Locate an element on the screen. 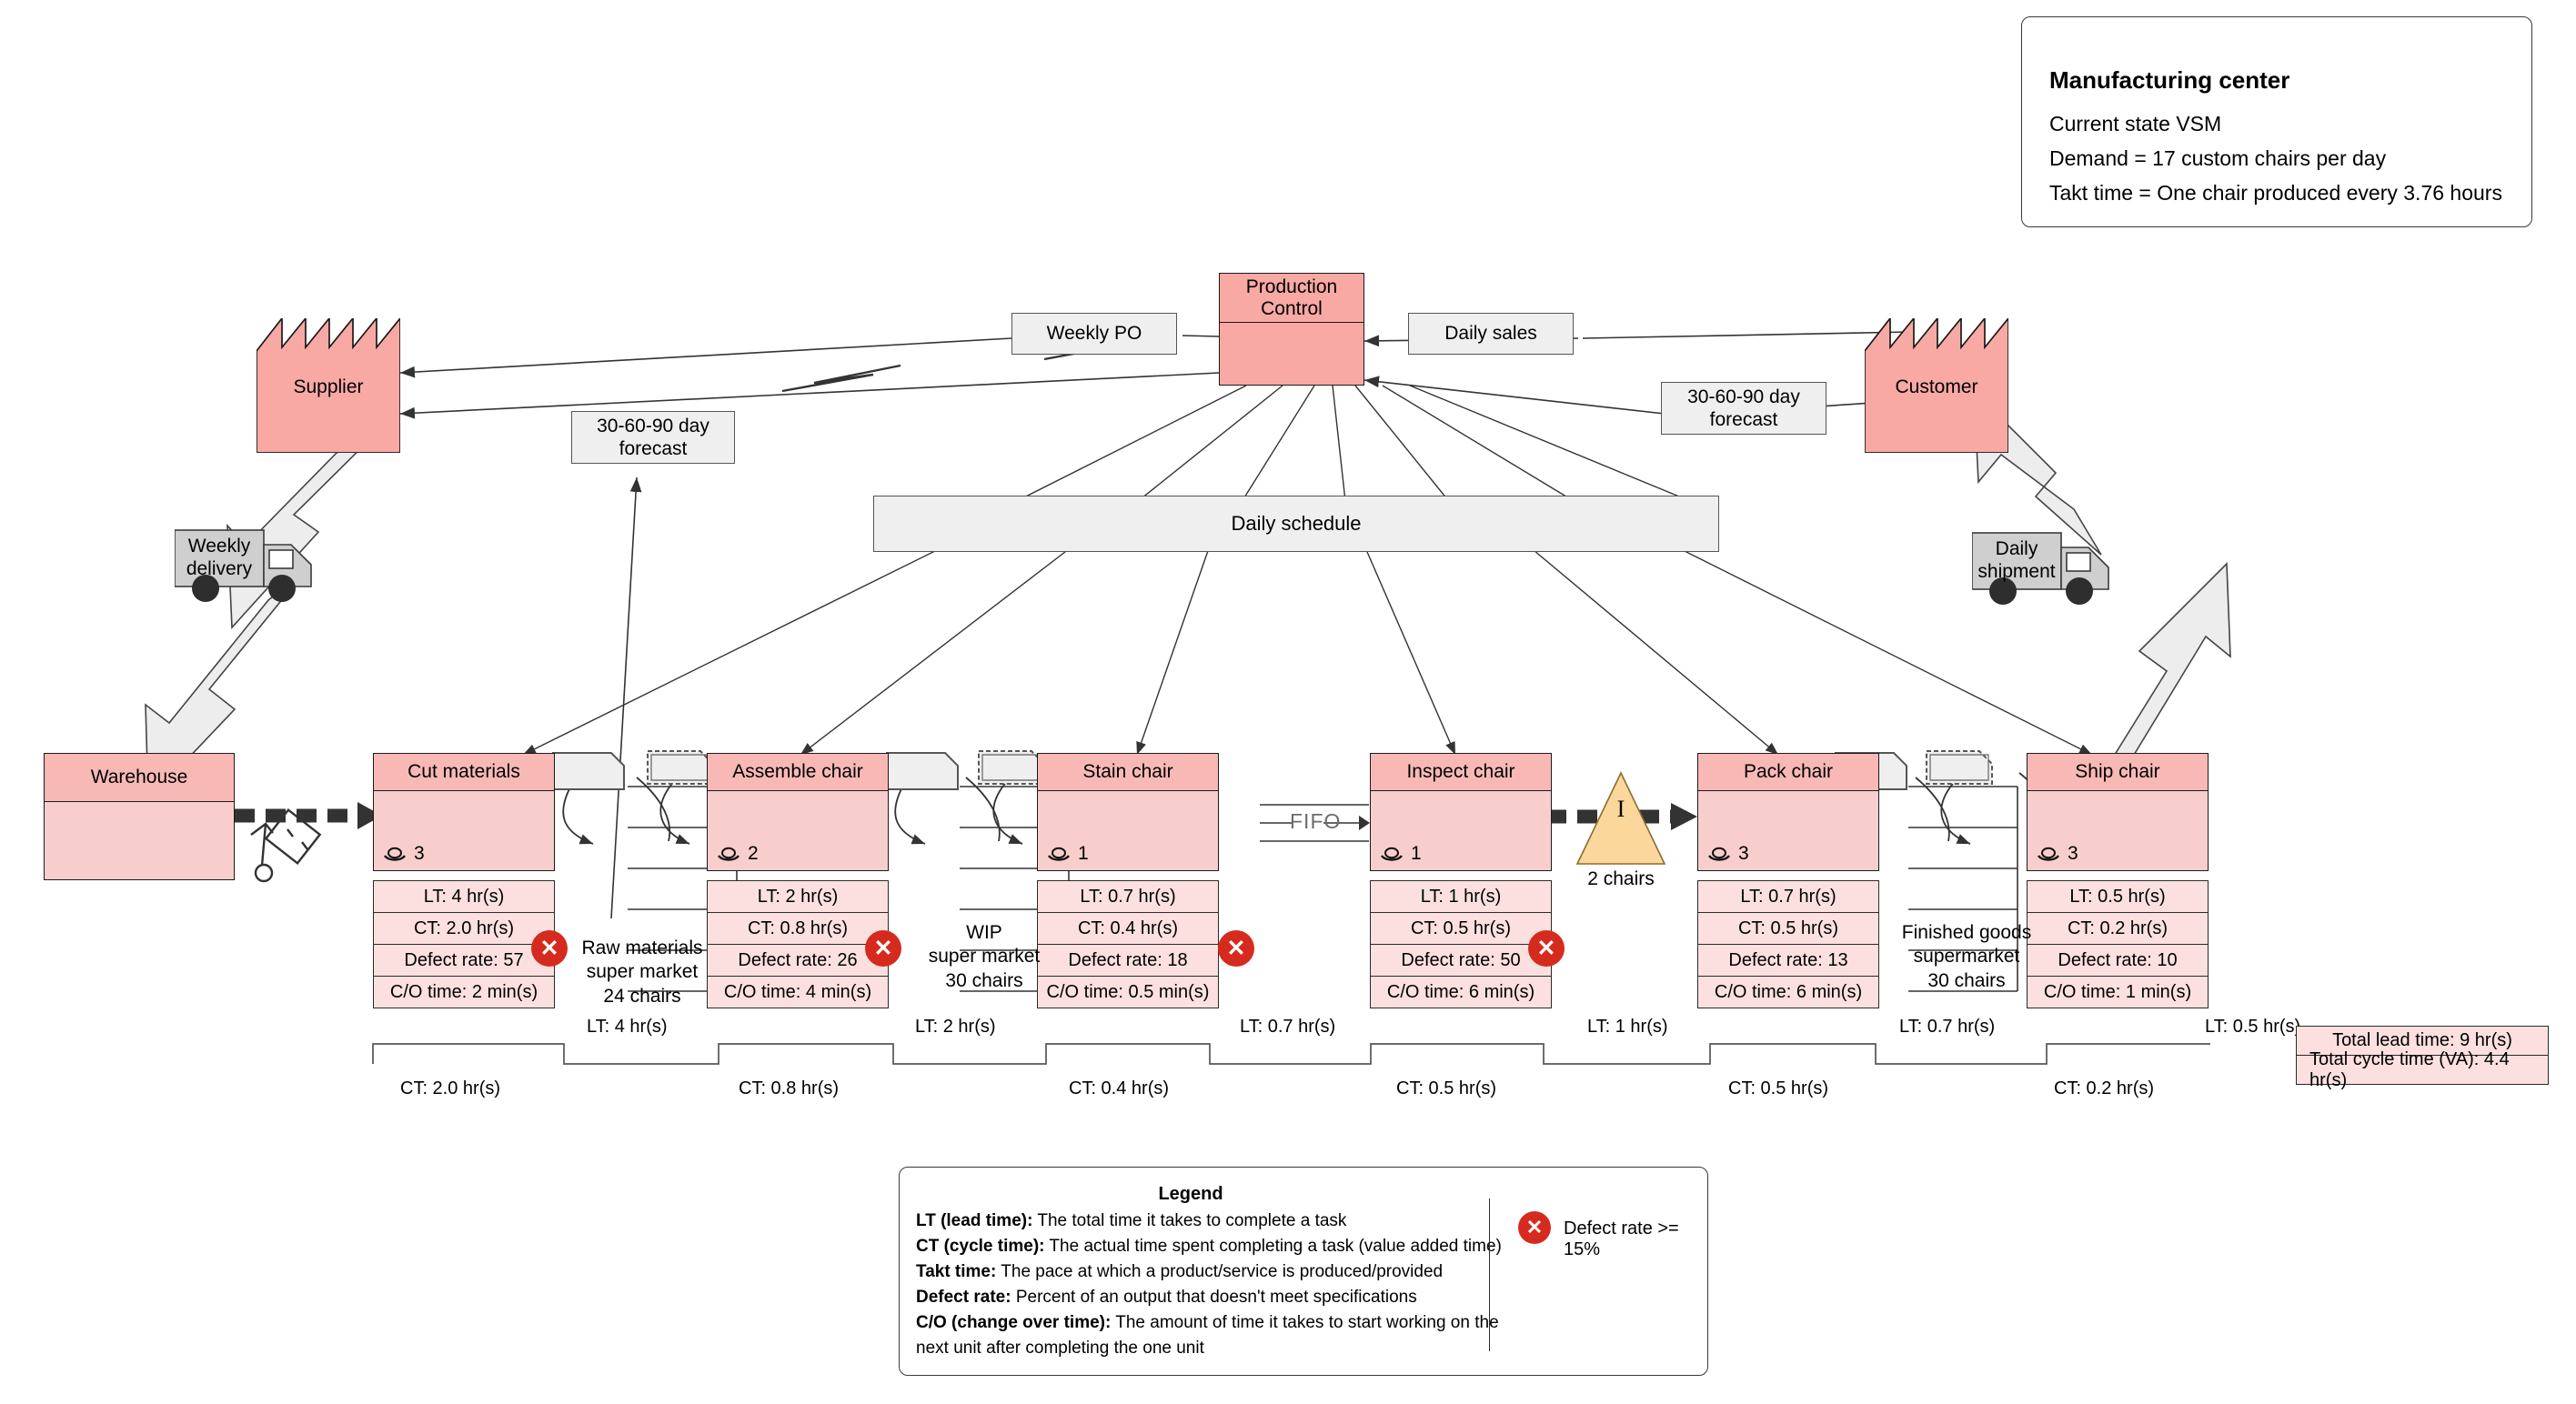 Image resolution: width=2576 pixels, height=1404 pixels. defect-cell: Defect rate: 13 is located at coordinates (1788, 961).